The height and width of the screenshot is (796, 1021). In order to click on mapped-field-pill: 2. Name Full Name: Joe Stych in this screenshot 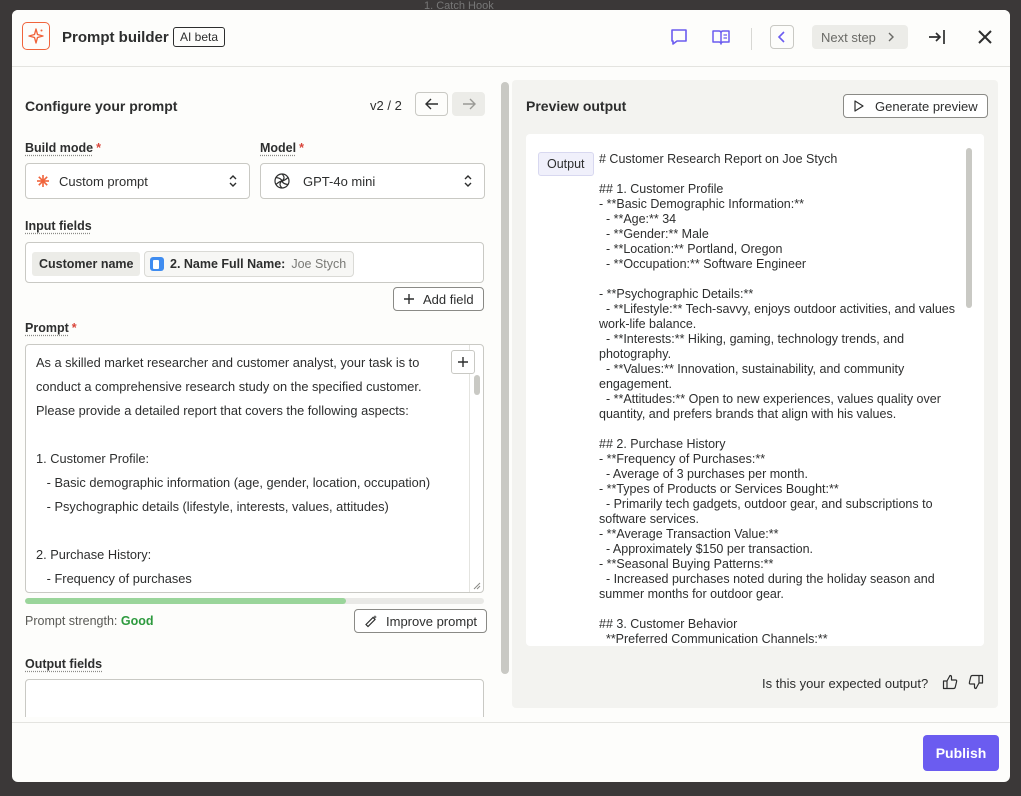, I will do `click(249, 264)`.